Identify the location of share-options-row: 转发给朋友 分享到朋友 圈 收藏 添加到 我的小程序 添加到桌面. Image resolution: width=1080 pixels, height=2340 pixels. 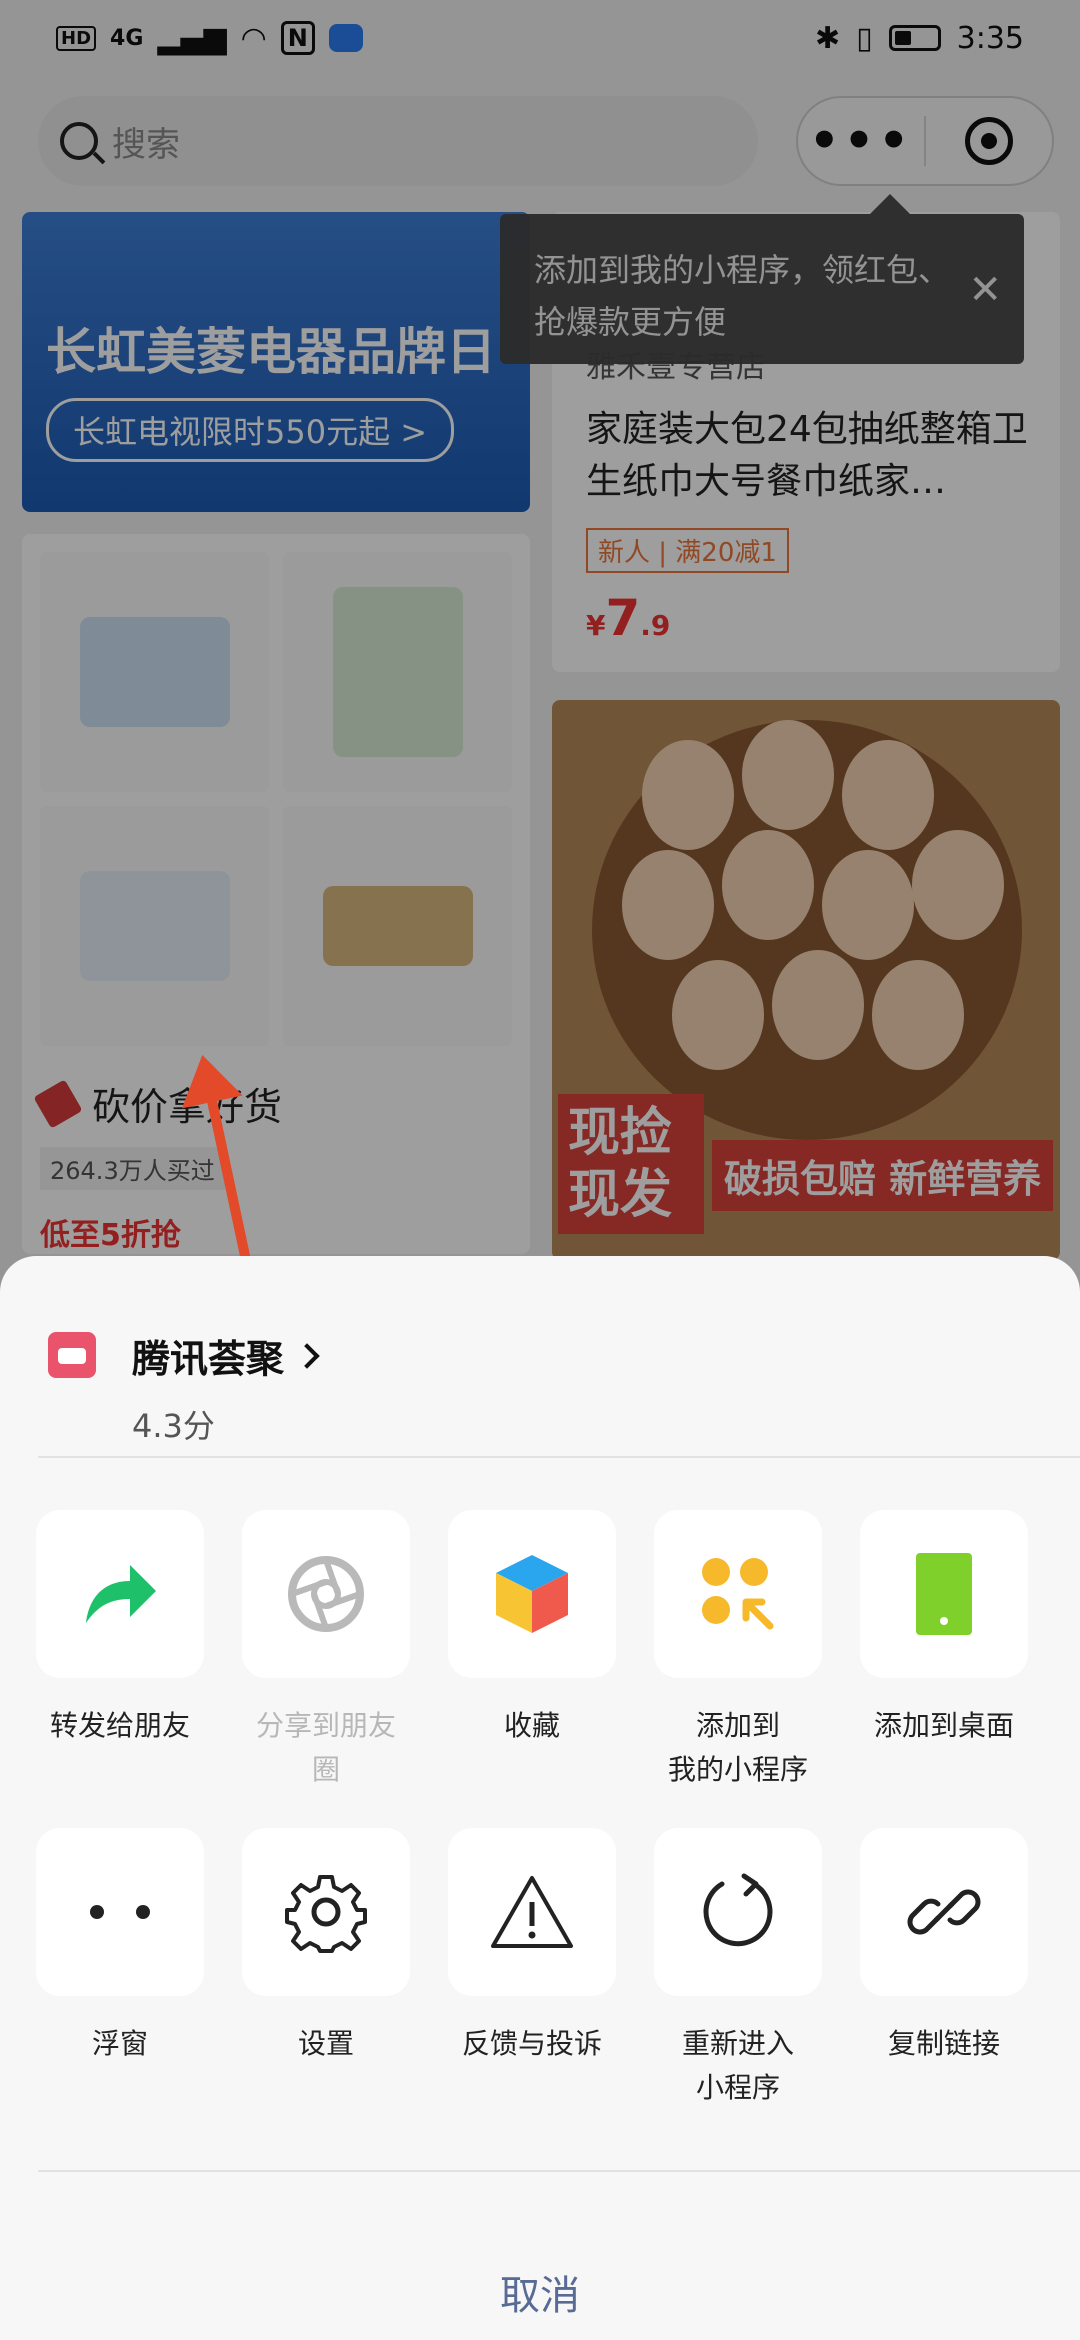
(532, 1651).